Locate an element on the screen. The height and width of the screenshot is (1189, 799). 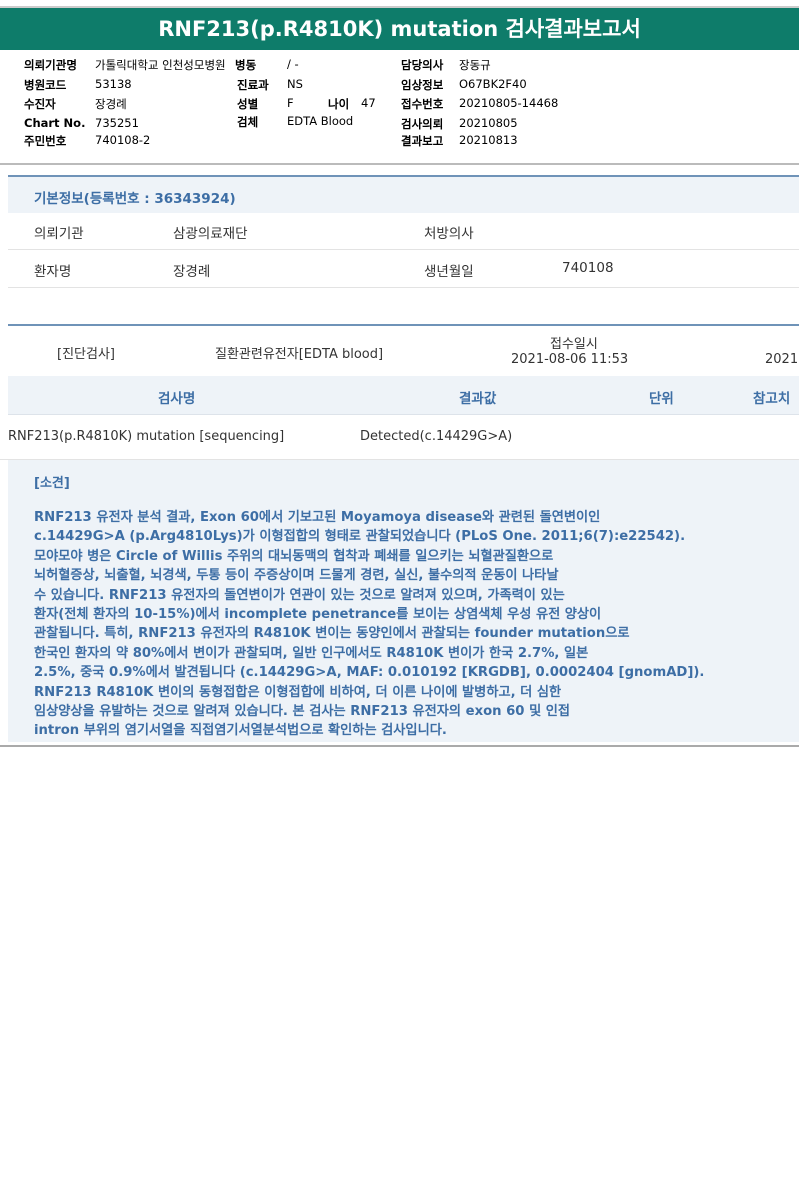
exam-test: 질환관련유전자[EDTA blood] is located at coordinates (299, 354).